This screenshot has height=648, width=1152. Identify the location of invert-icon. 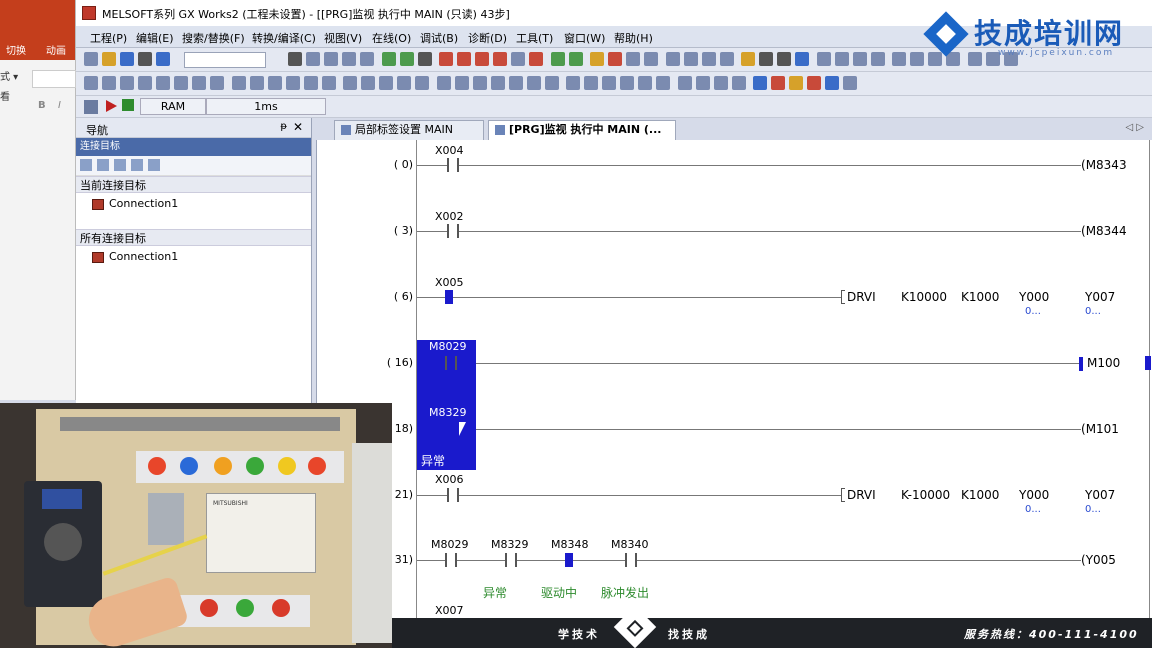
(328, 83).